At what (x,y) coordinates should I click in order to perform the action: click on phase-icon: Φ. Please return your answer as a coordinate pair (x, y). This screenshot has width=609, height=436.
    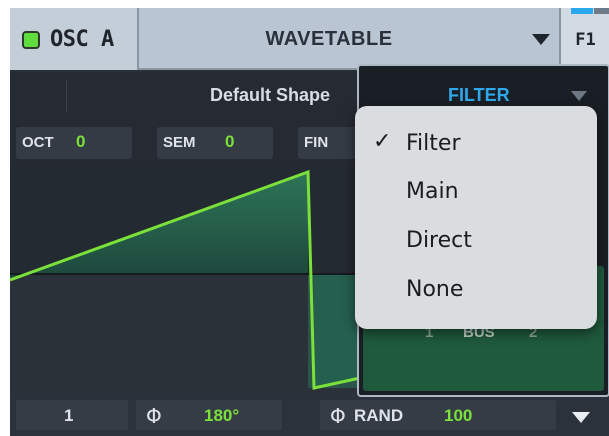
    Looking at the image, I should click on (154, 416).